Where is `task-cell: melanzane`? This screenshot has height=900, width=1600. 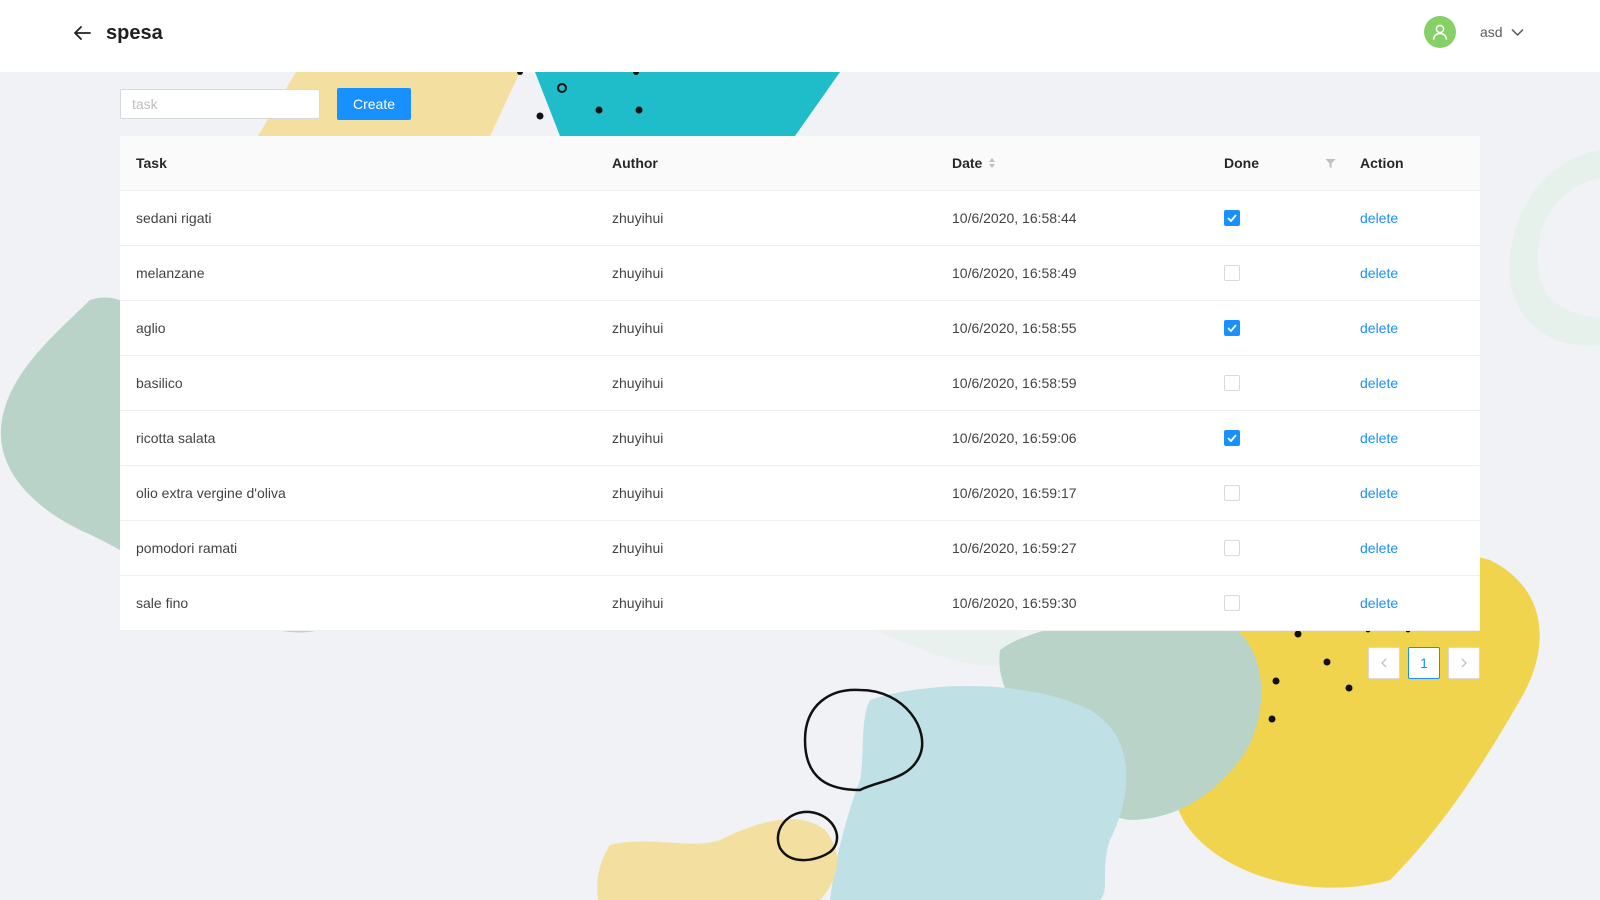
task-cell: melanzane is located at coordinates (170, 273).